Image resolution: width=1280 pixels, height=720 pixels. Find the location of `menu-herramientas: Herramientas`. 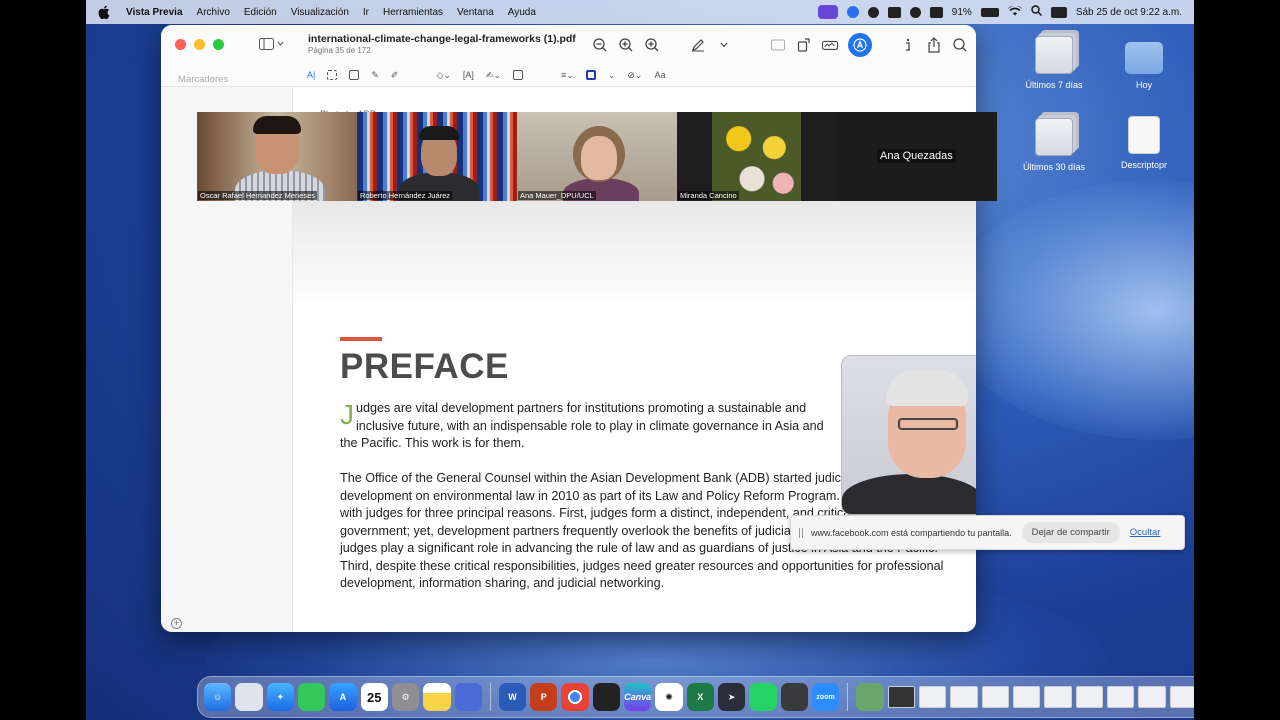

menu-herramientas: Herramientas is located at coordinates (413, 12).